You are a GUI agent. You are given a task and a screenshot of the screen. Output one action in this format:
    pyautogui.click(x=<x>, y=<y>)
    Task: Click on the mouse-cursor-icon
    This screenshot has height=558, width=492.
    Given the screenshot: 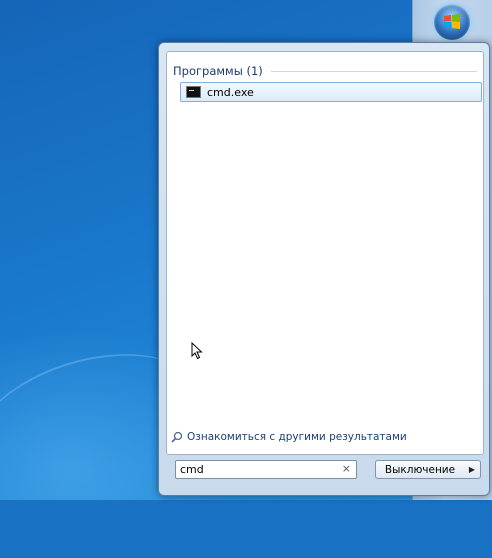 What is the action you would take?
    pyautogui.click(x=197, y=351)
    